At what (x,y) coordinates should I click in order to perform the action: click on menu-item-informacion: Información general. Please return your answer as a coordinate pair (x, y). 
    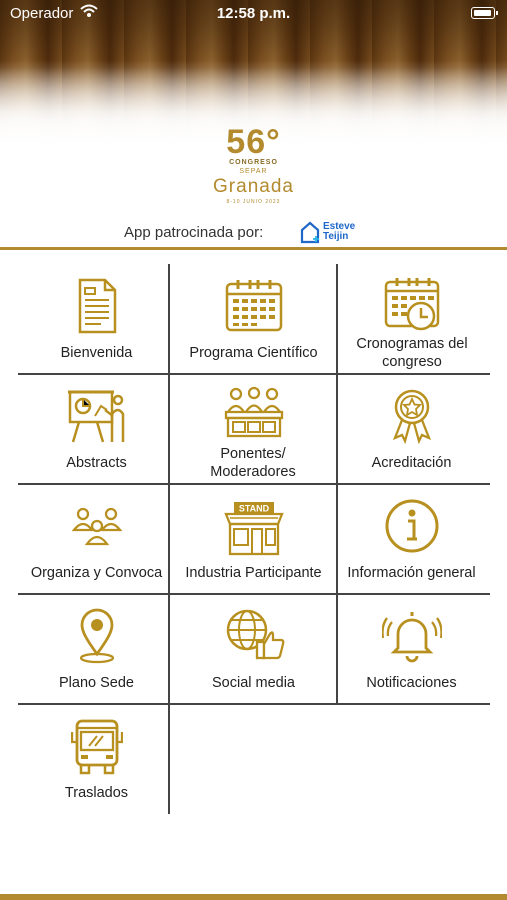
    Looking at the image, I should click on (411, 539).